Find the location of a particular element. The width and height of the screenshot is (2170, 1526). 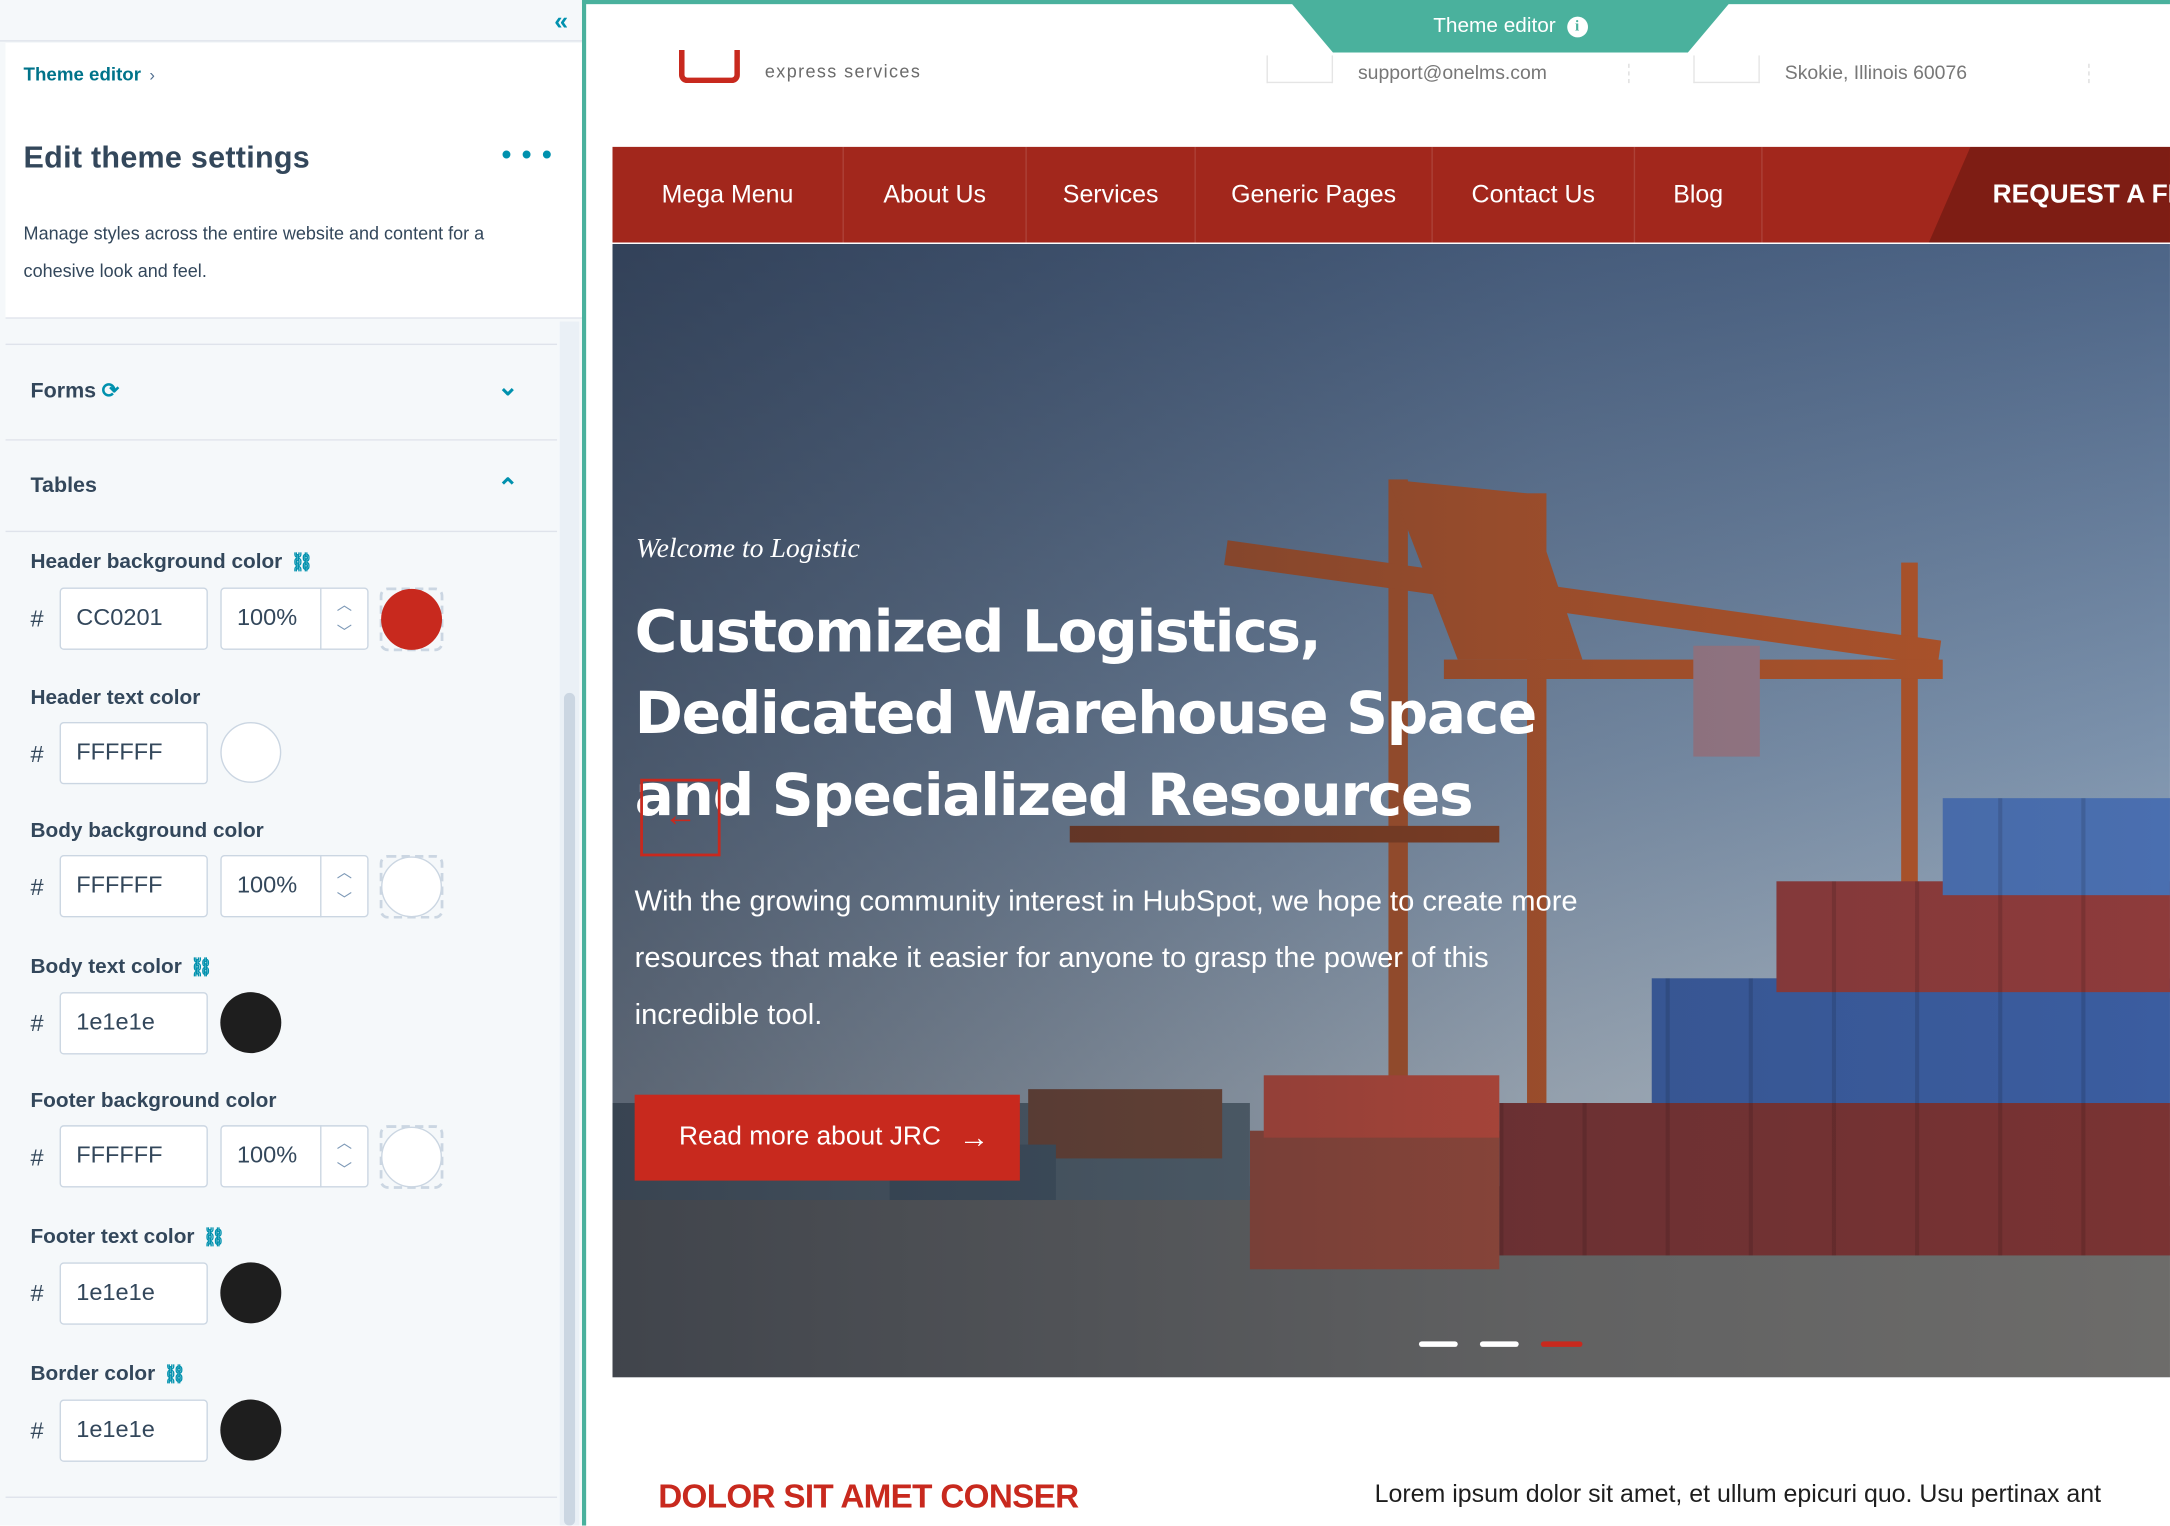

border-hex-input: 1e1e1e is located at coordinates (133, 1430).